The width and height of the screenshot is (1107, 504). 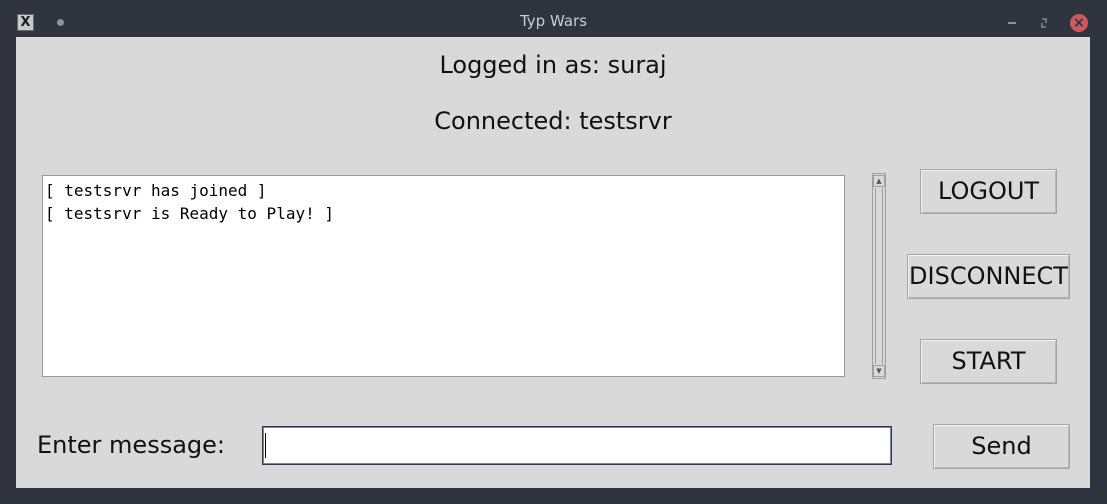 I want to click on scroll-down-icon: ▼, so click(x=879, y=371).